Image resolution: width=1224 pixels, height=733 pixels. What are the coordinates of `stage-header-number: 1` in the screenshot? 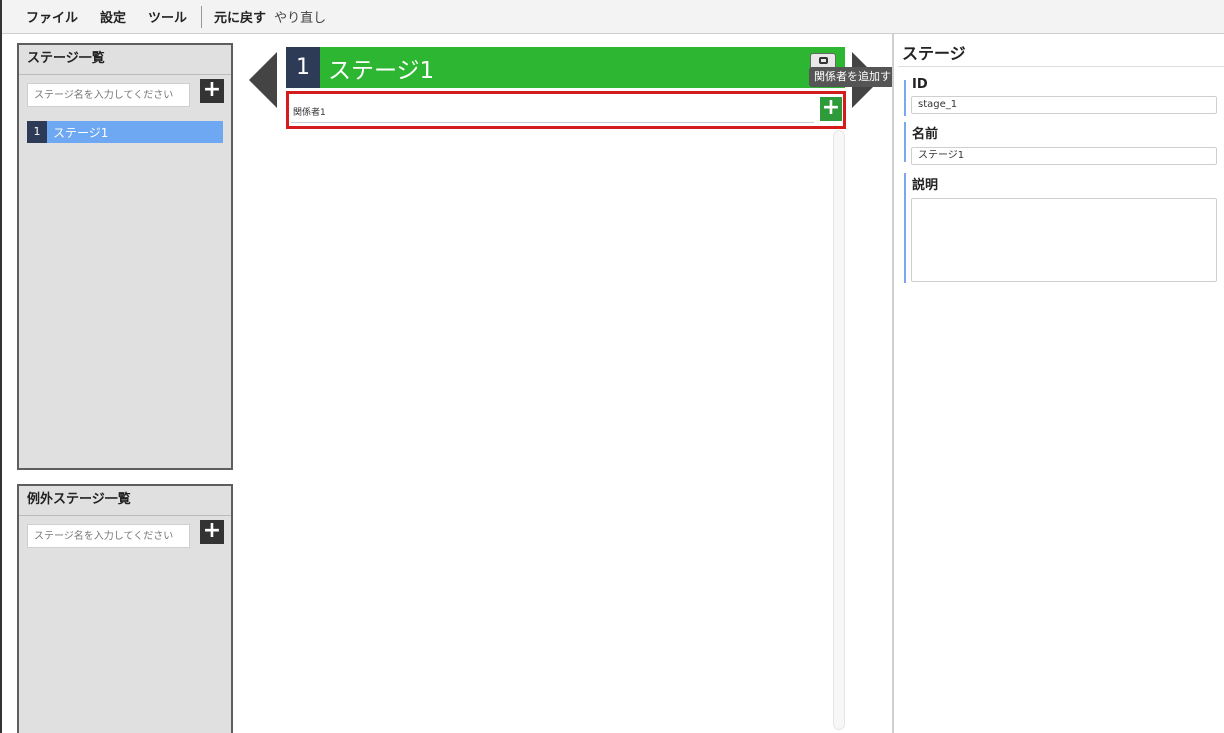 It's located at (303, 67).